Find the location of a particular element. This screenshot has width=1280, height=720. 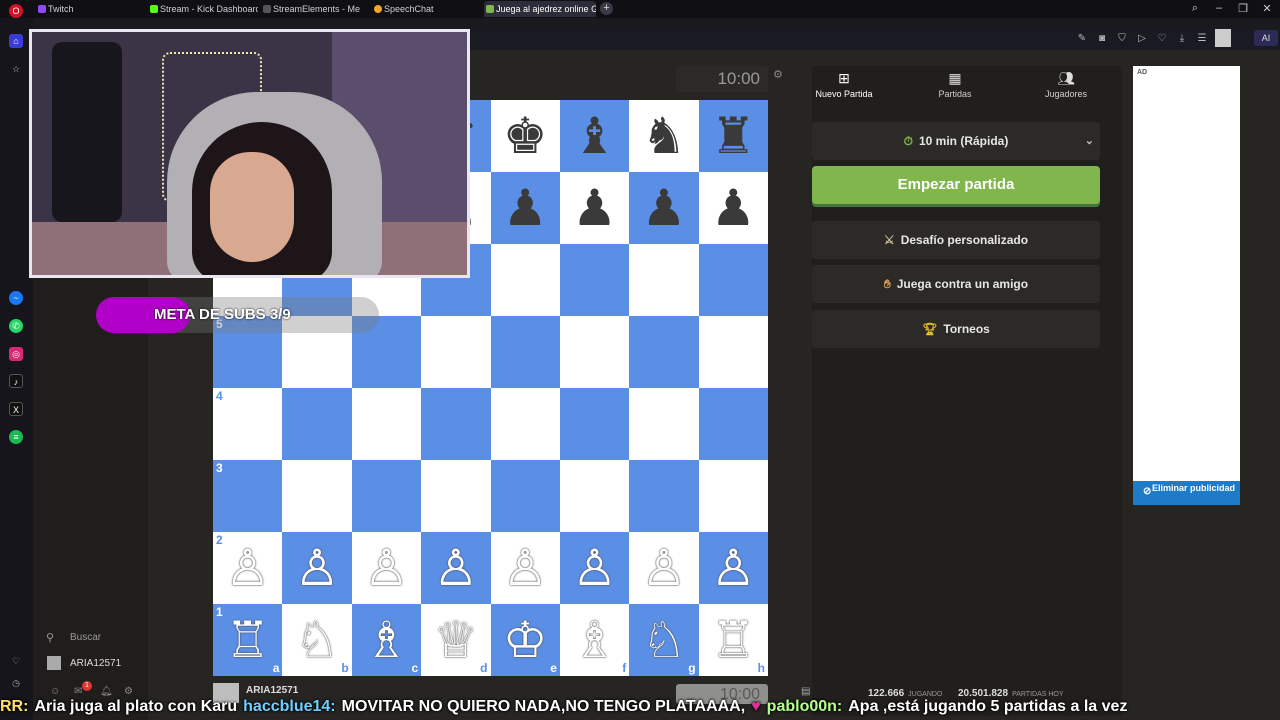

board-square: ♕ d is located at coordinates (456, 640).